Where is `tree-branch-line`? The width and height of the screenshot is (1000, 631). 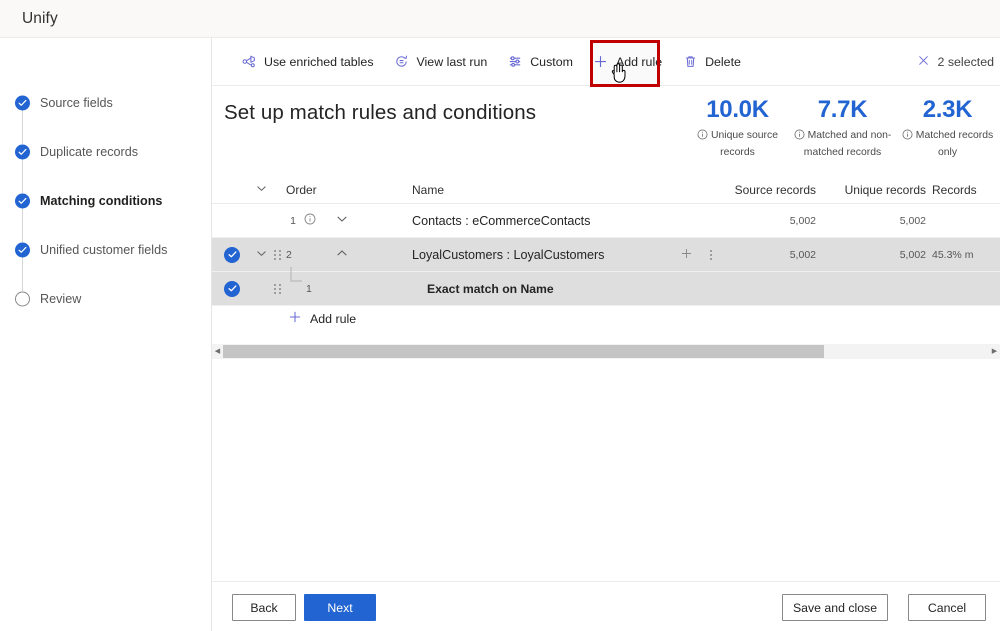
tree-branch-line is located at coordinates (296, 279).